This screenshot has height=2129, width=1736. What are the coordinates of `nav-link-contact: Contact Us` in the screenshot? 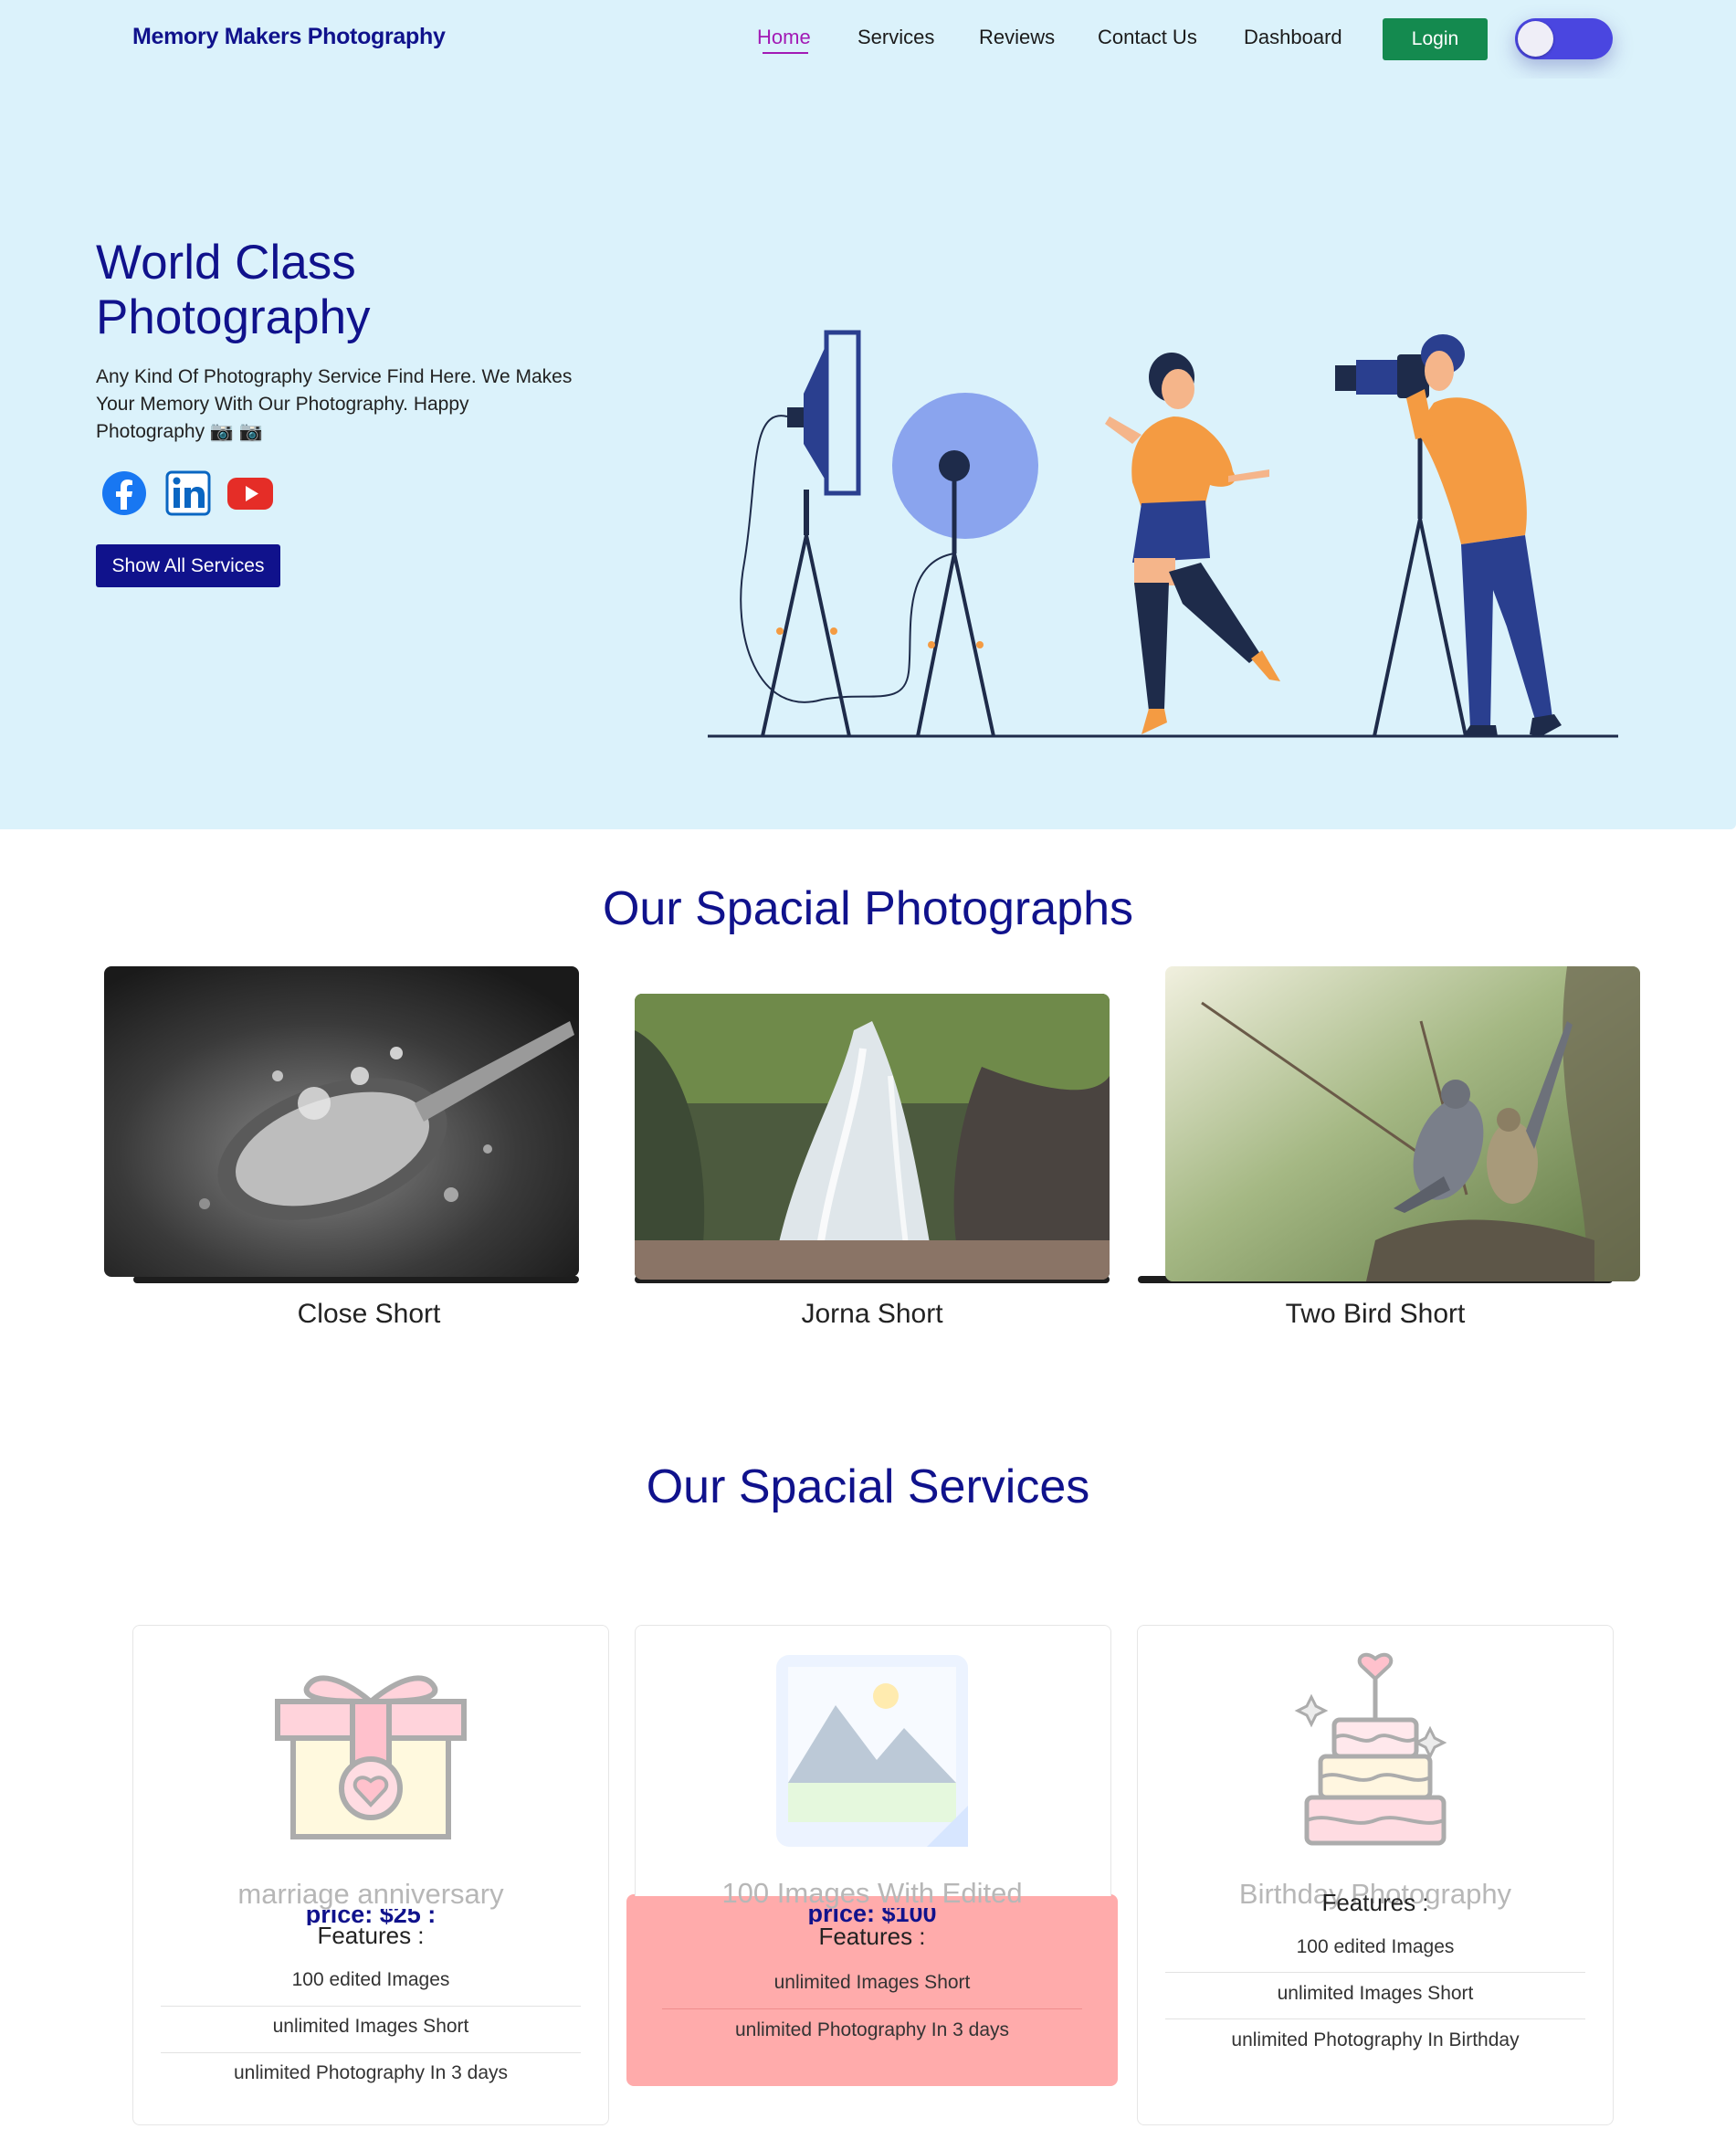 It's located at (1147, 37).